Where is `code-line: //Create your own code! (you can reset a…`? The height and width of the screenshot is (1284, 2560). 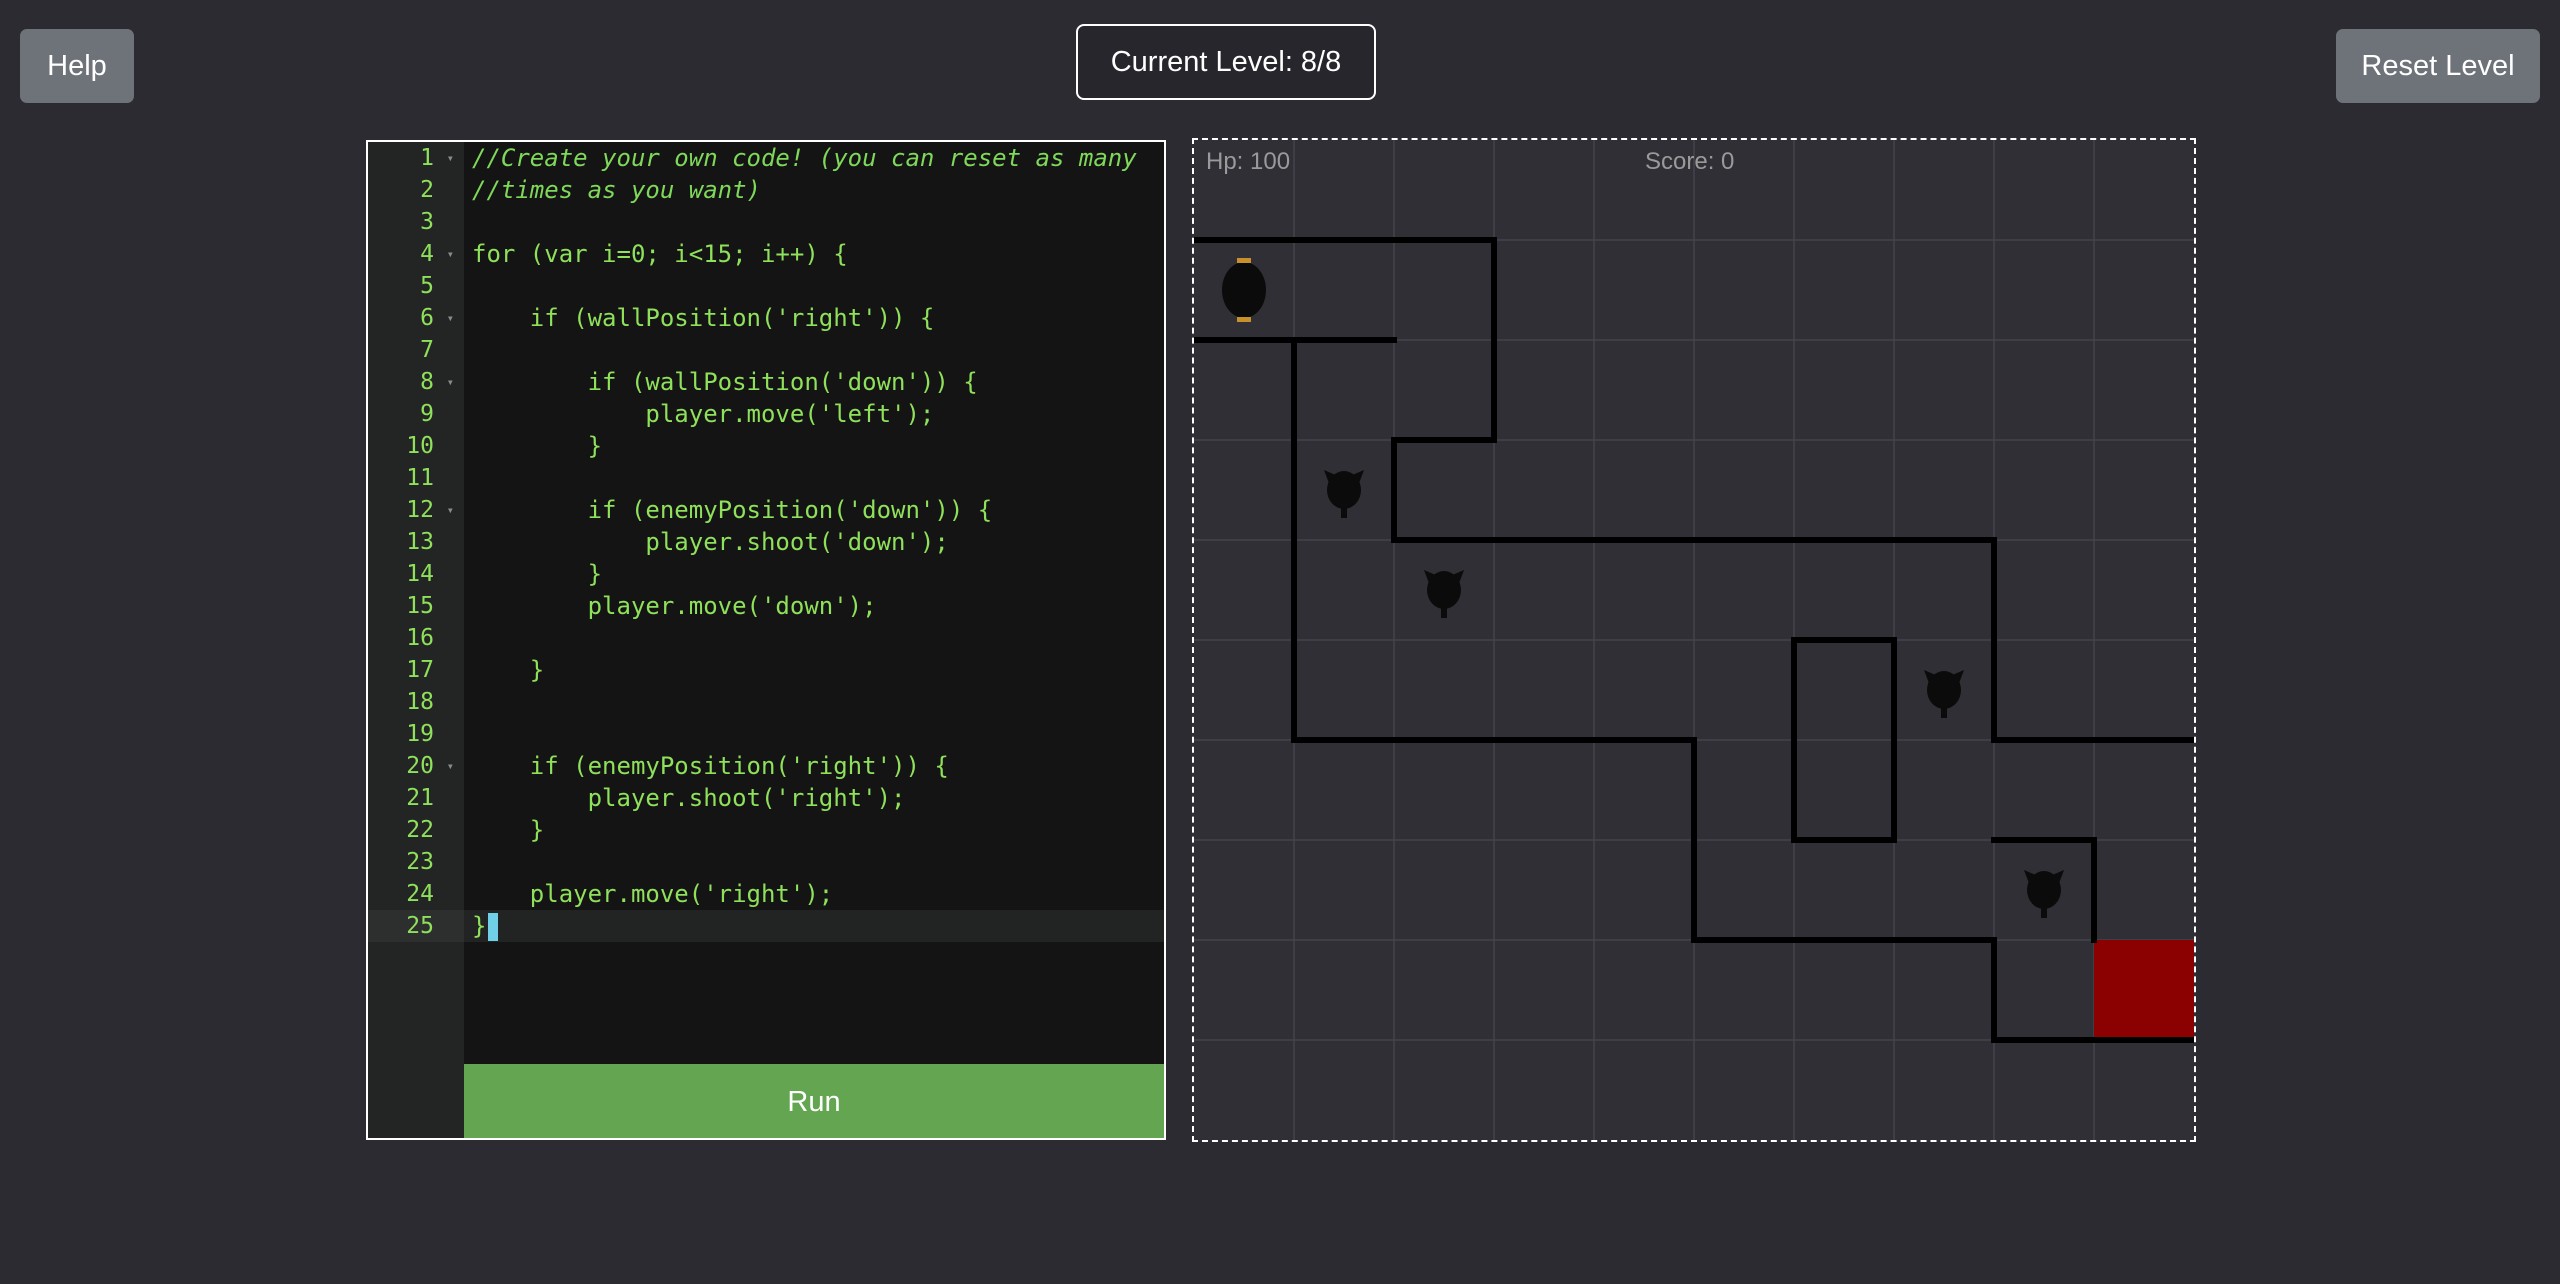 code-line: //Create your own code! (you can reset a… is located at coordinates (814, 158).